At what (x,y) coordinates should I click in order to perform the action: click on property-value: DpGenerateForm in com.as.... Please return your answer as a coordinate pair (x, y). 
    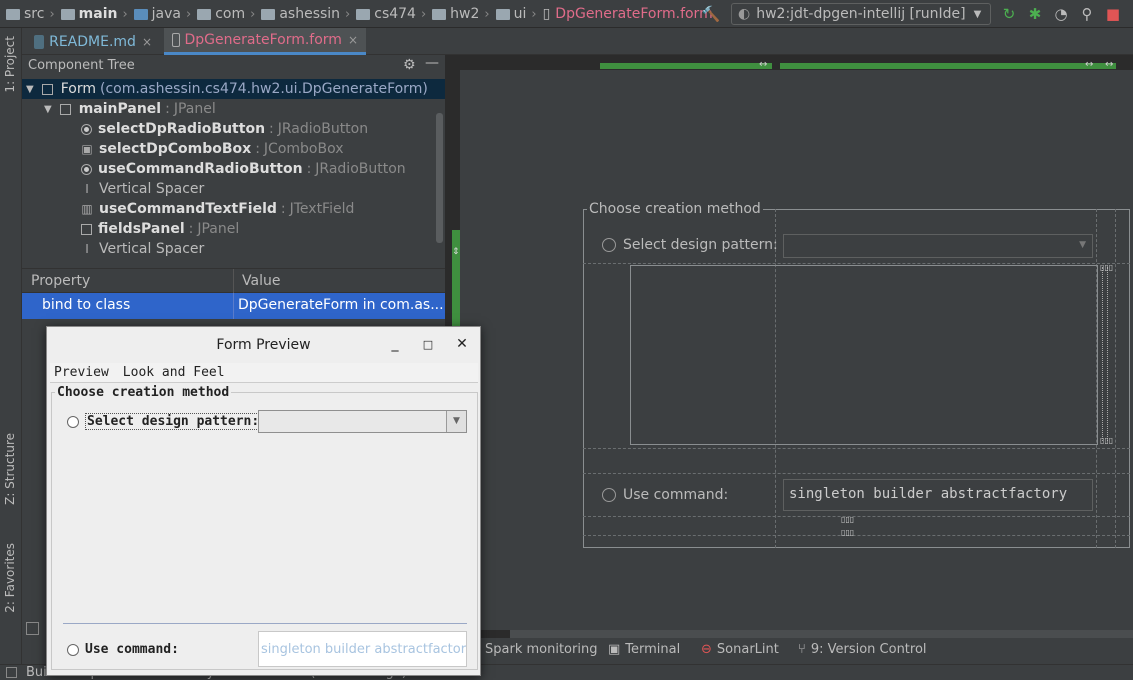
    Looking at the image, I should click on (341, 305).